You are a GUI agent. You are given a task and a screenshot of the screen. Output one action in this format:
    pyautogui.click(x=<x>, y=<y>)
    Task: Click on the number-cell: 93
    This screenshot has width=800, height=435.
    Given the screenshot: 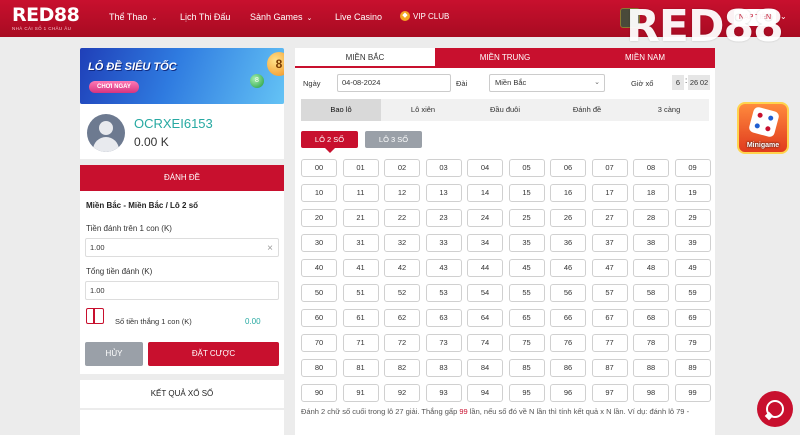 What is the action you would take?
    pyautogui.click(x=443, y=393)
    